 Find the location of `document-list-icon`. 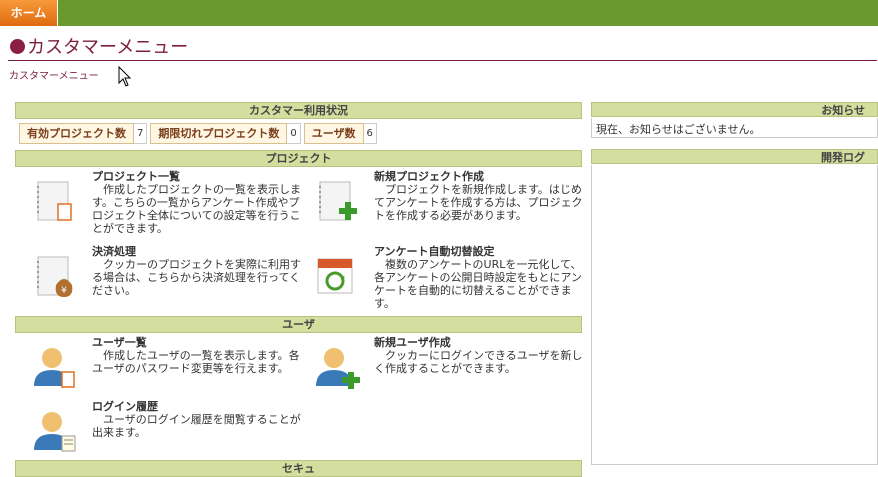

document-list-icon is located at coordinates (54, 201).